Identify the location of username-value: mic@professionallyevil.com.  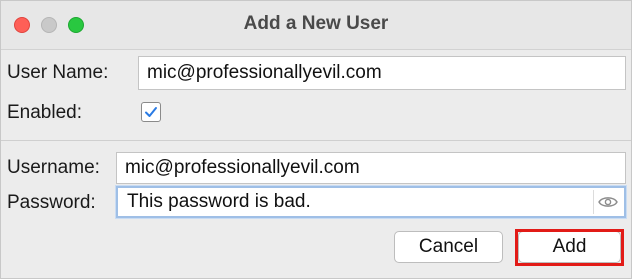
(242, 167).